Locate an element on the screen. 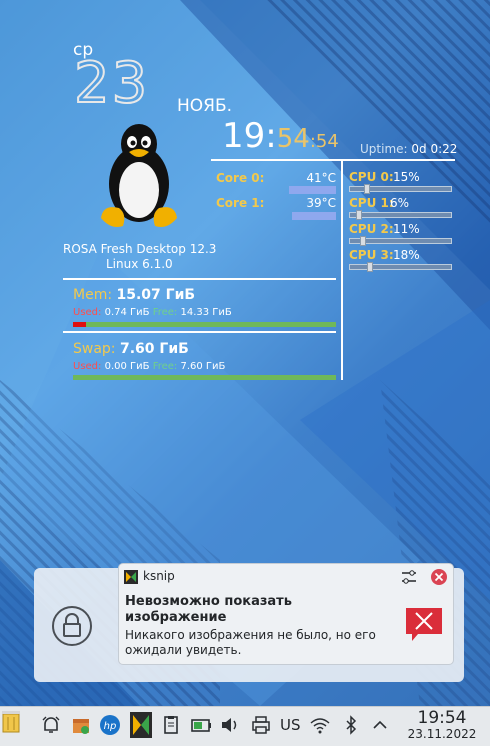  swap-used: 0.00 ГиБ is located at coordinates (127, 366).